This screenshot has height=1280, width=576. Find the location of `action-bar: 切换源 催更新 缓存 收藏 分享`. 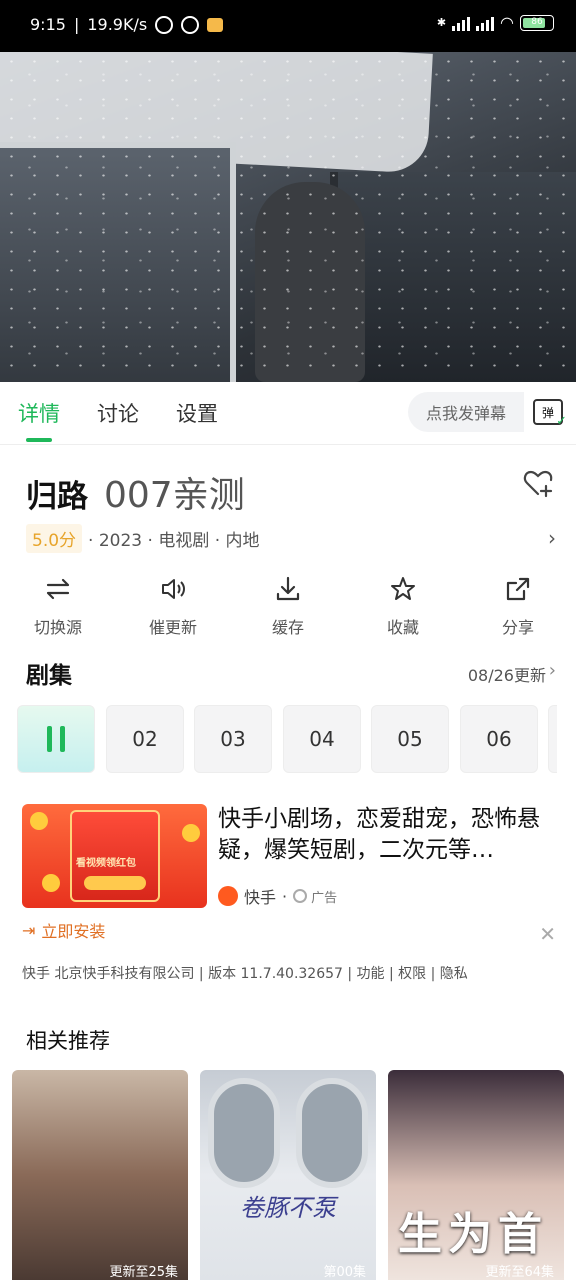

action-bar: 切换源 催更新 缓存 收藏 分享 is located at coordinates (288, 607).